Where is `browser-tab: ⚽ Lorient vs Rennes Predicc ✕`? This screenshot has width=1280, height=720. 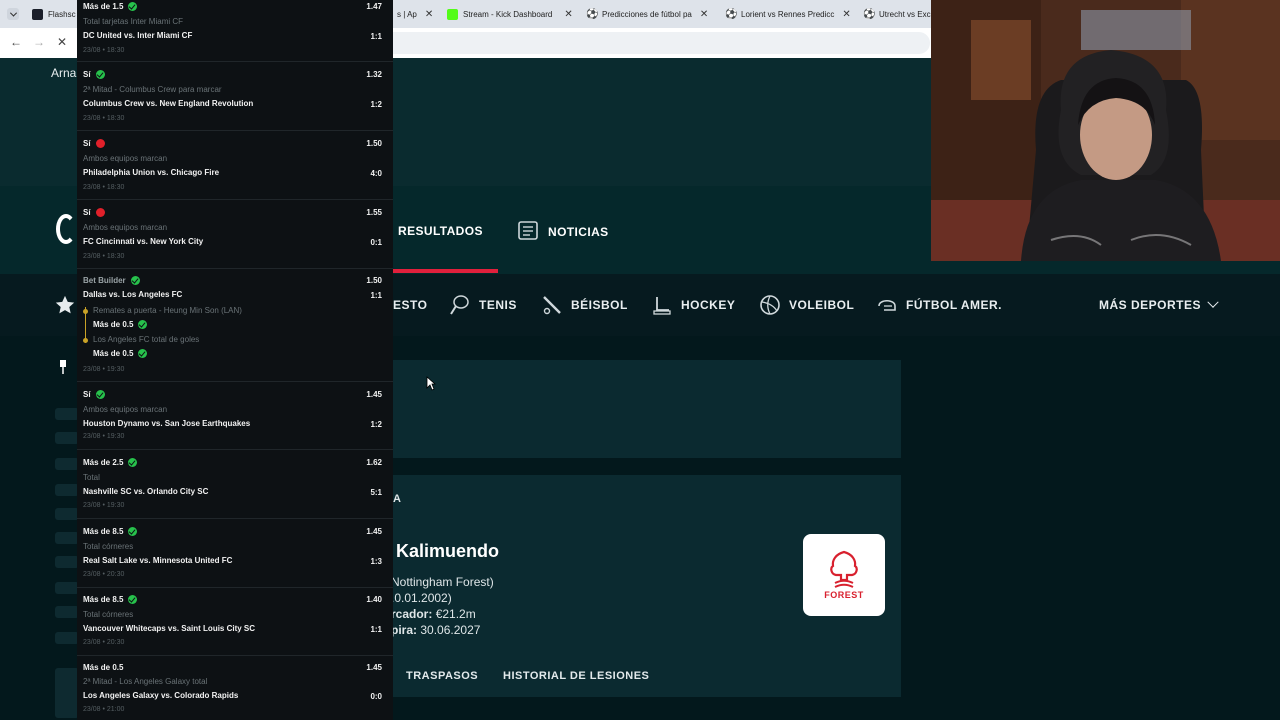 browser-tab: ⚽ Lorient vs Rennes Predicc ✕ is located at coordinates (788, 14).